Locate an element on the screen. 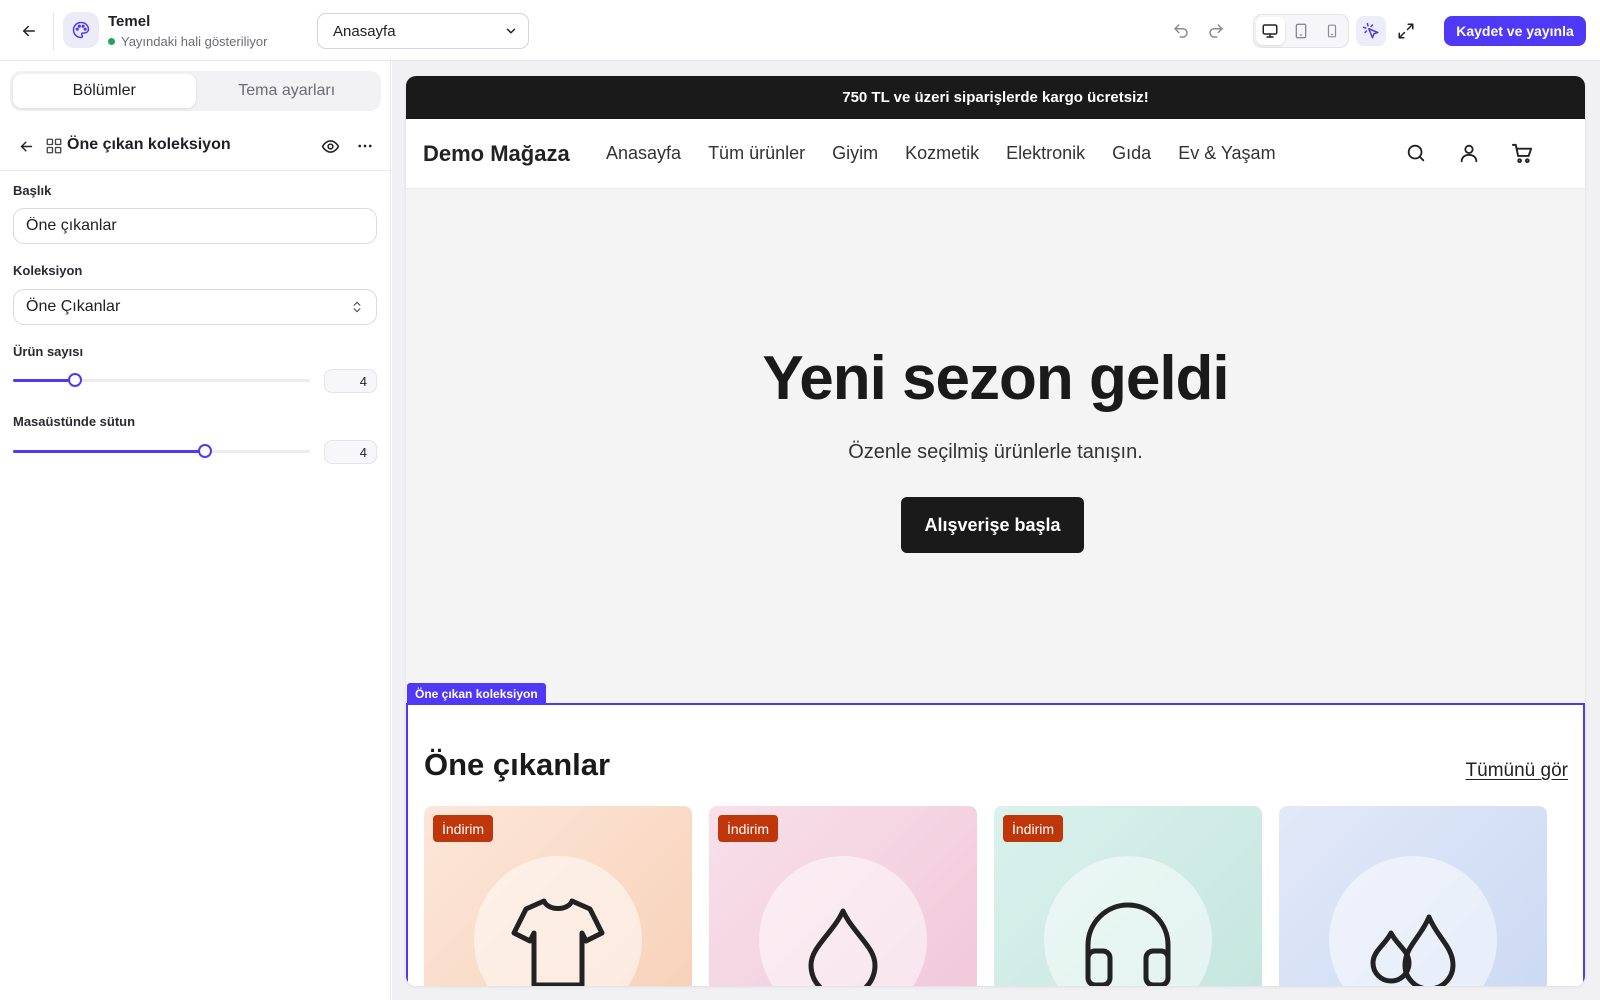 This screenshot has width=1600, height=1000. hero-subtitle: Özenle seçilmiş ürünlerle tanışın. is located at coordinates (995, 452).